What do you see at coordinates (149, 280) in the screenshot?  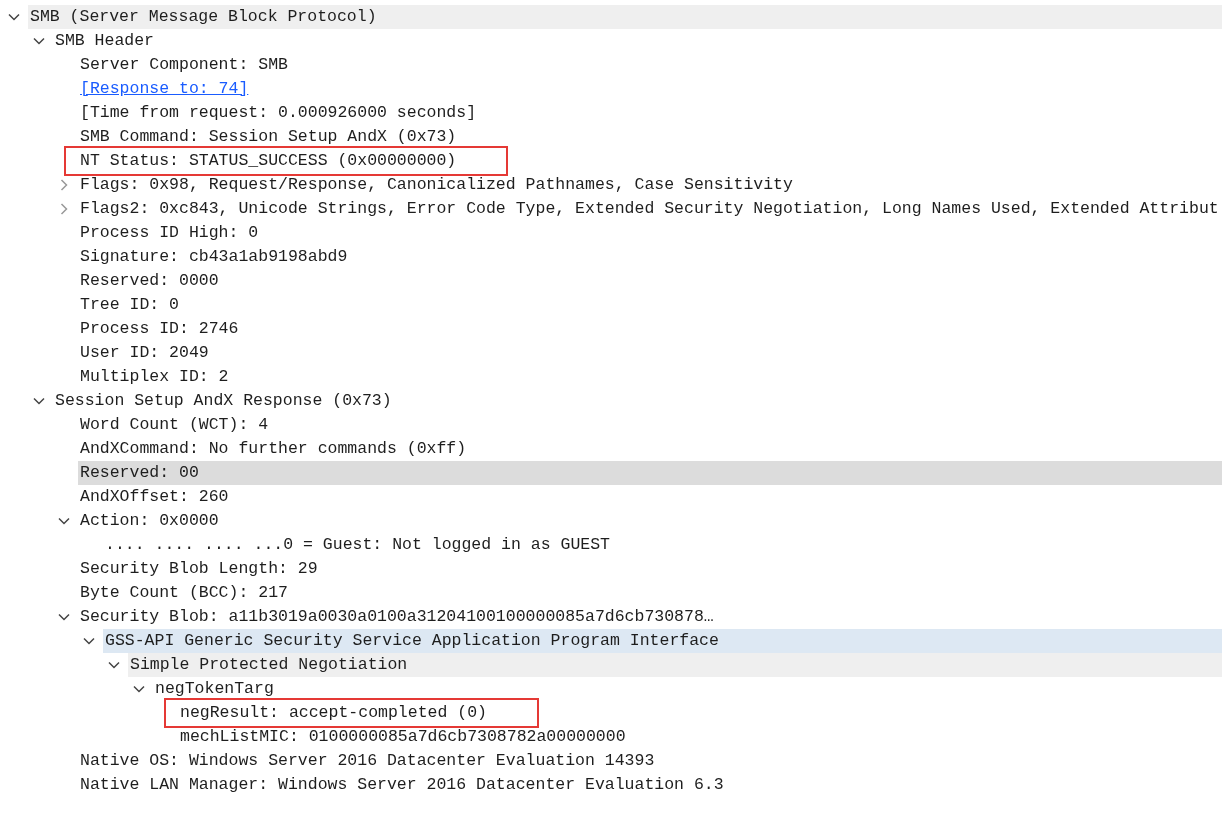 I see `field-text: Reserved: 0000` at bounding box center [149, 280].